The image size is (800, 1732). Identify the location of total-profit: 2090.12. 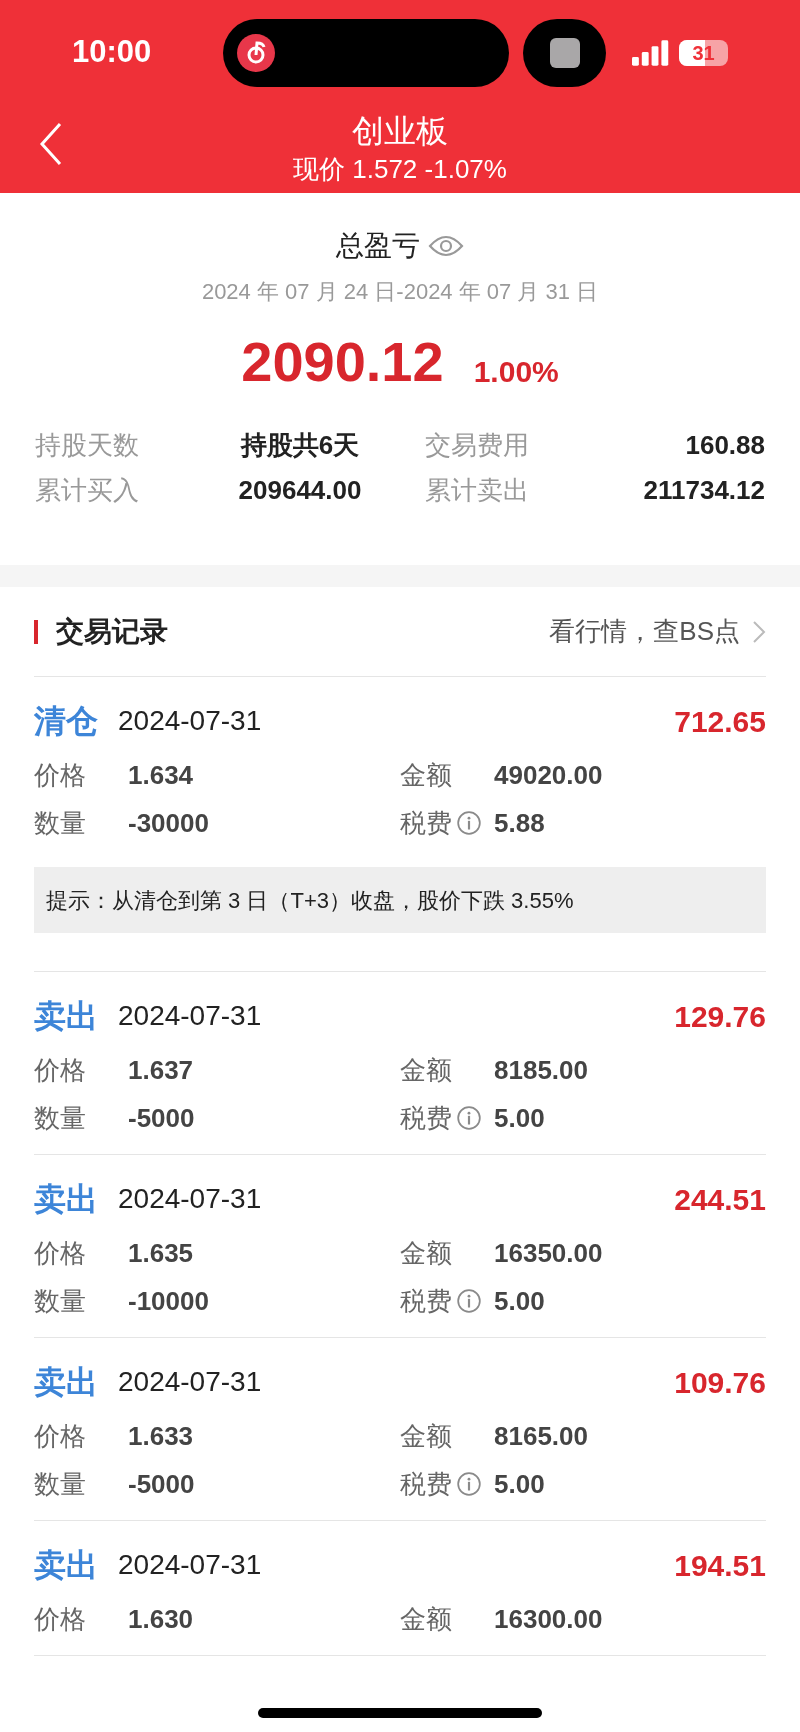
(342, 362).